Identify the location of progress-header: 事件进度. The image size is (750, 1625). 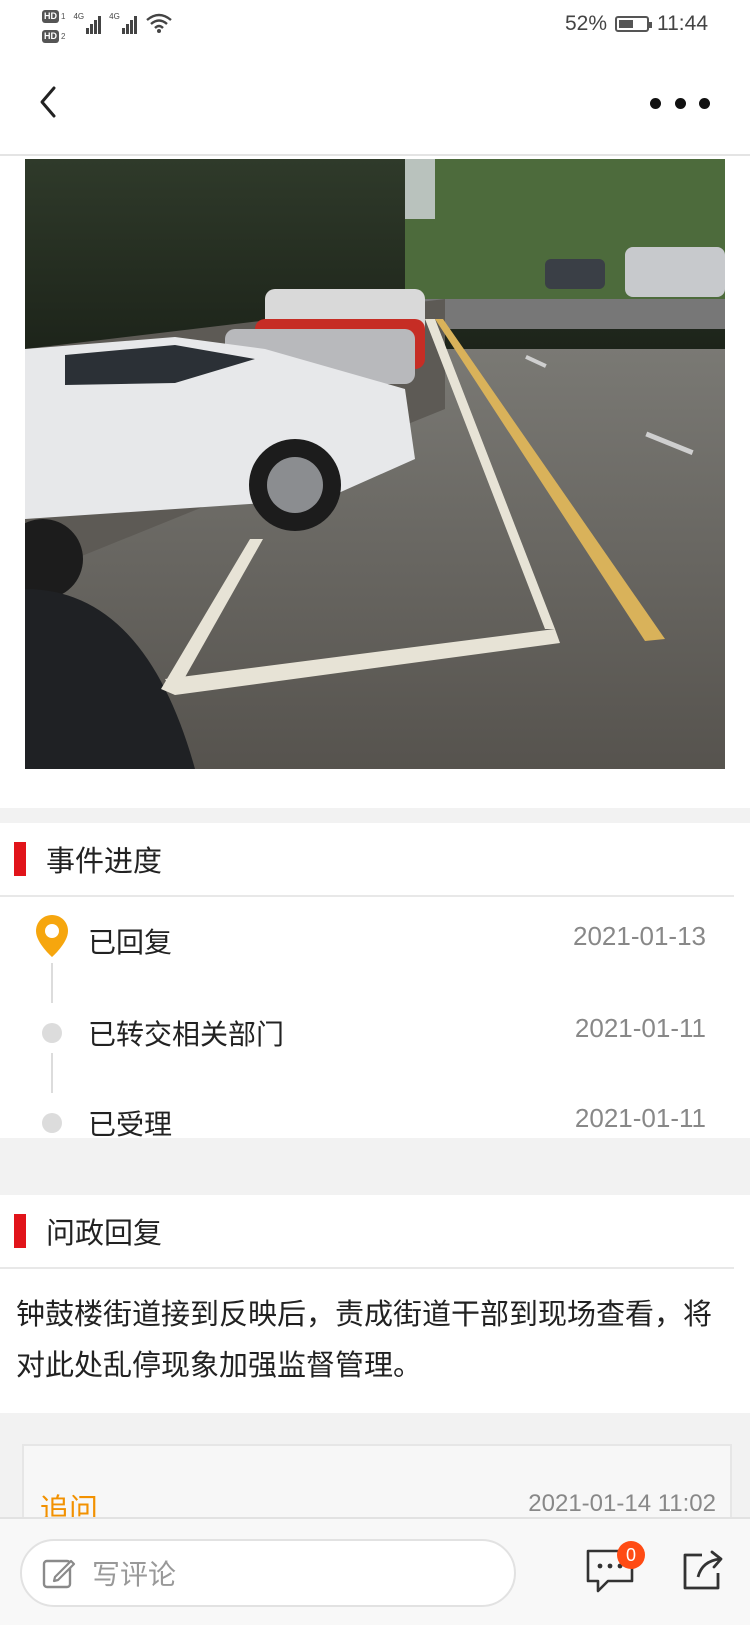
(367, 860).